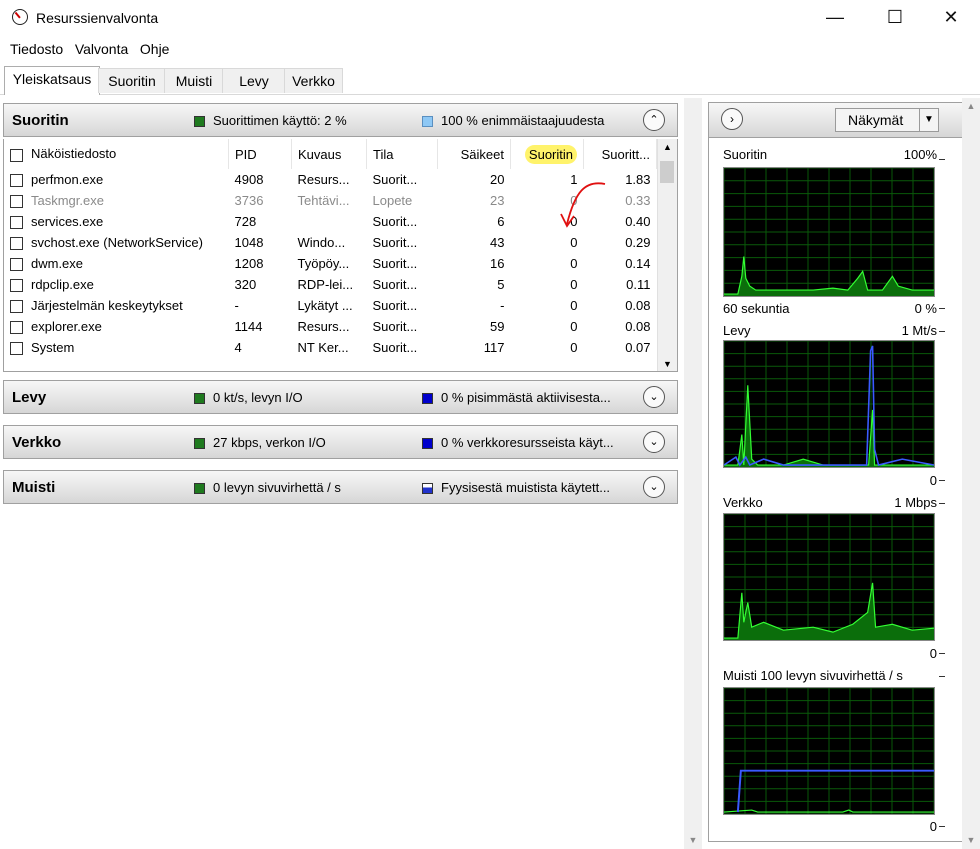  Describe the element at coordinates (547, 154) in the screenshot. I see `column-header-cpu: Suoritin` at that location.